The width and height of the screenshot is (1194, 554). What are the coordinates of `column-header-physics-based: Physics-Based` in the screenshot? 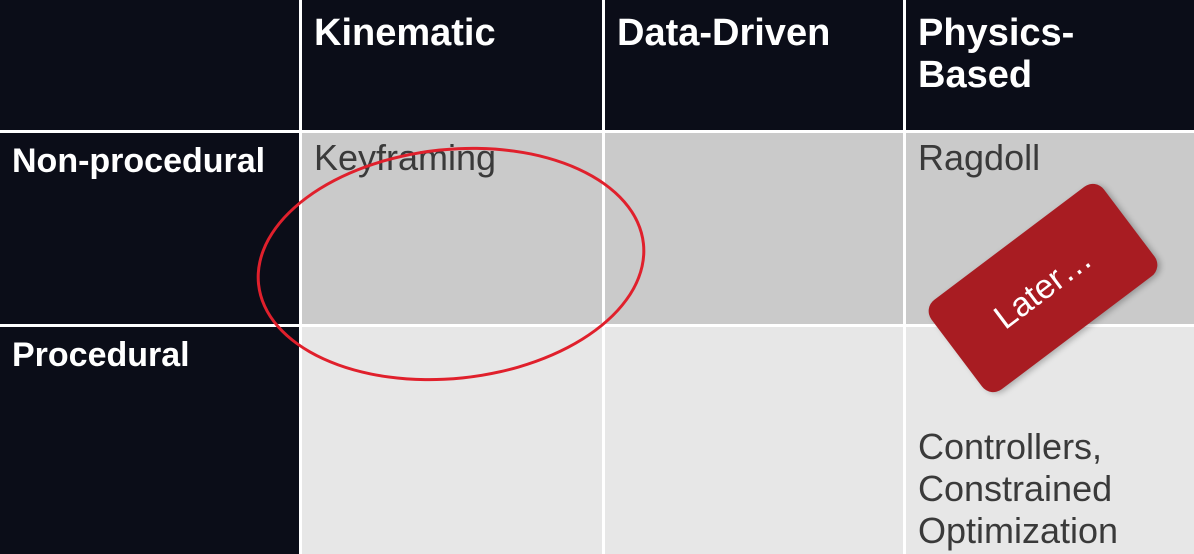 It's located at (1050, 66).